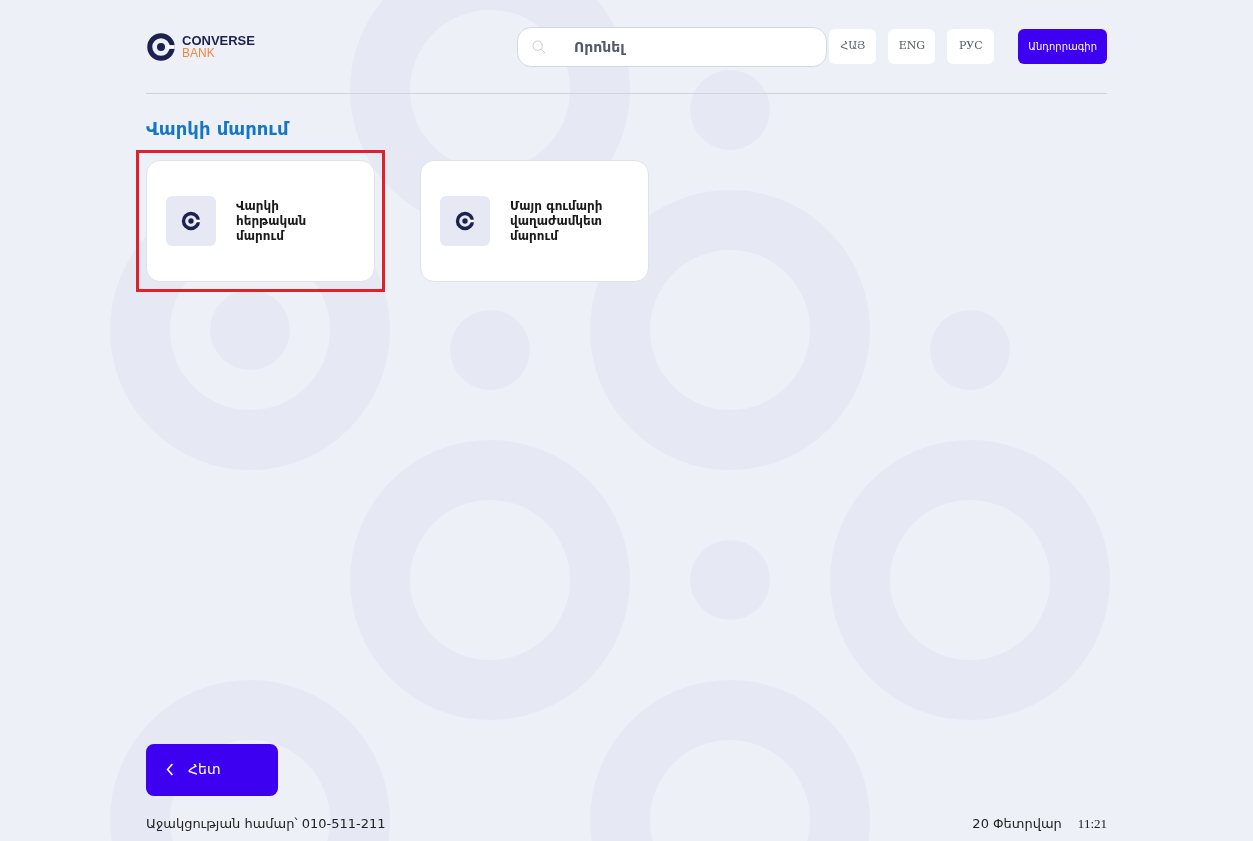 The image size is (1253, 841). Describe the element at coordinates (260, 221) in the screenshot. I see `service-card: Վարկի հերթական մարում` at that location.